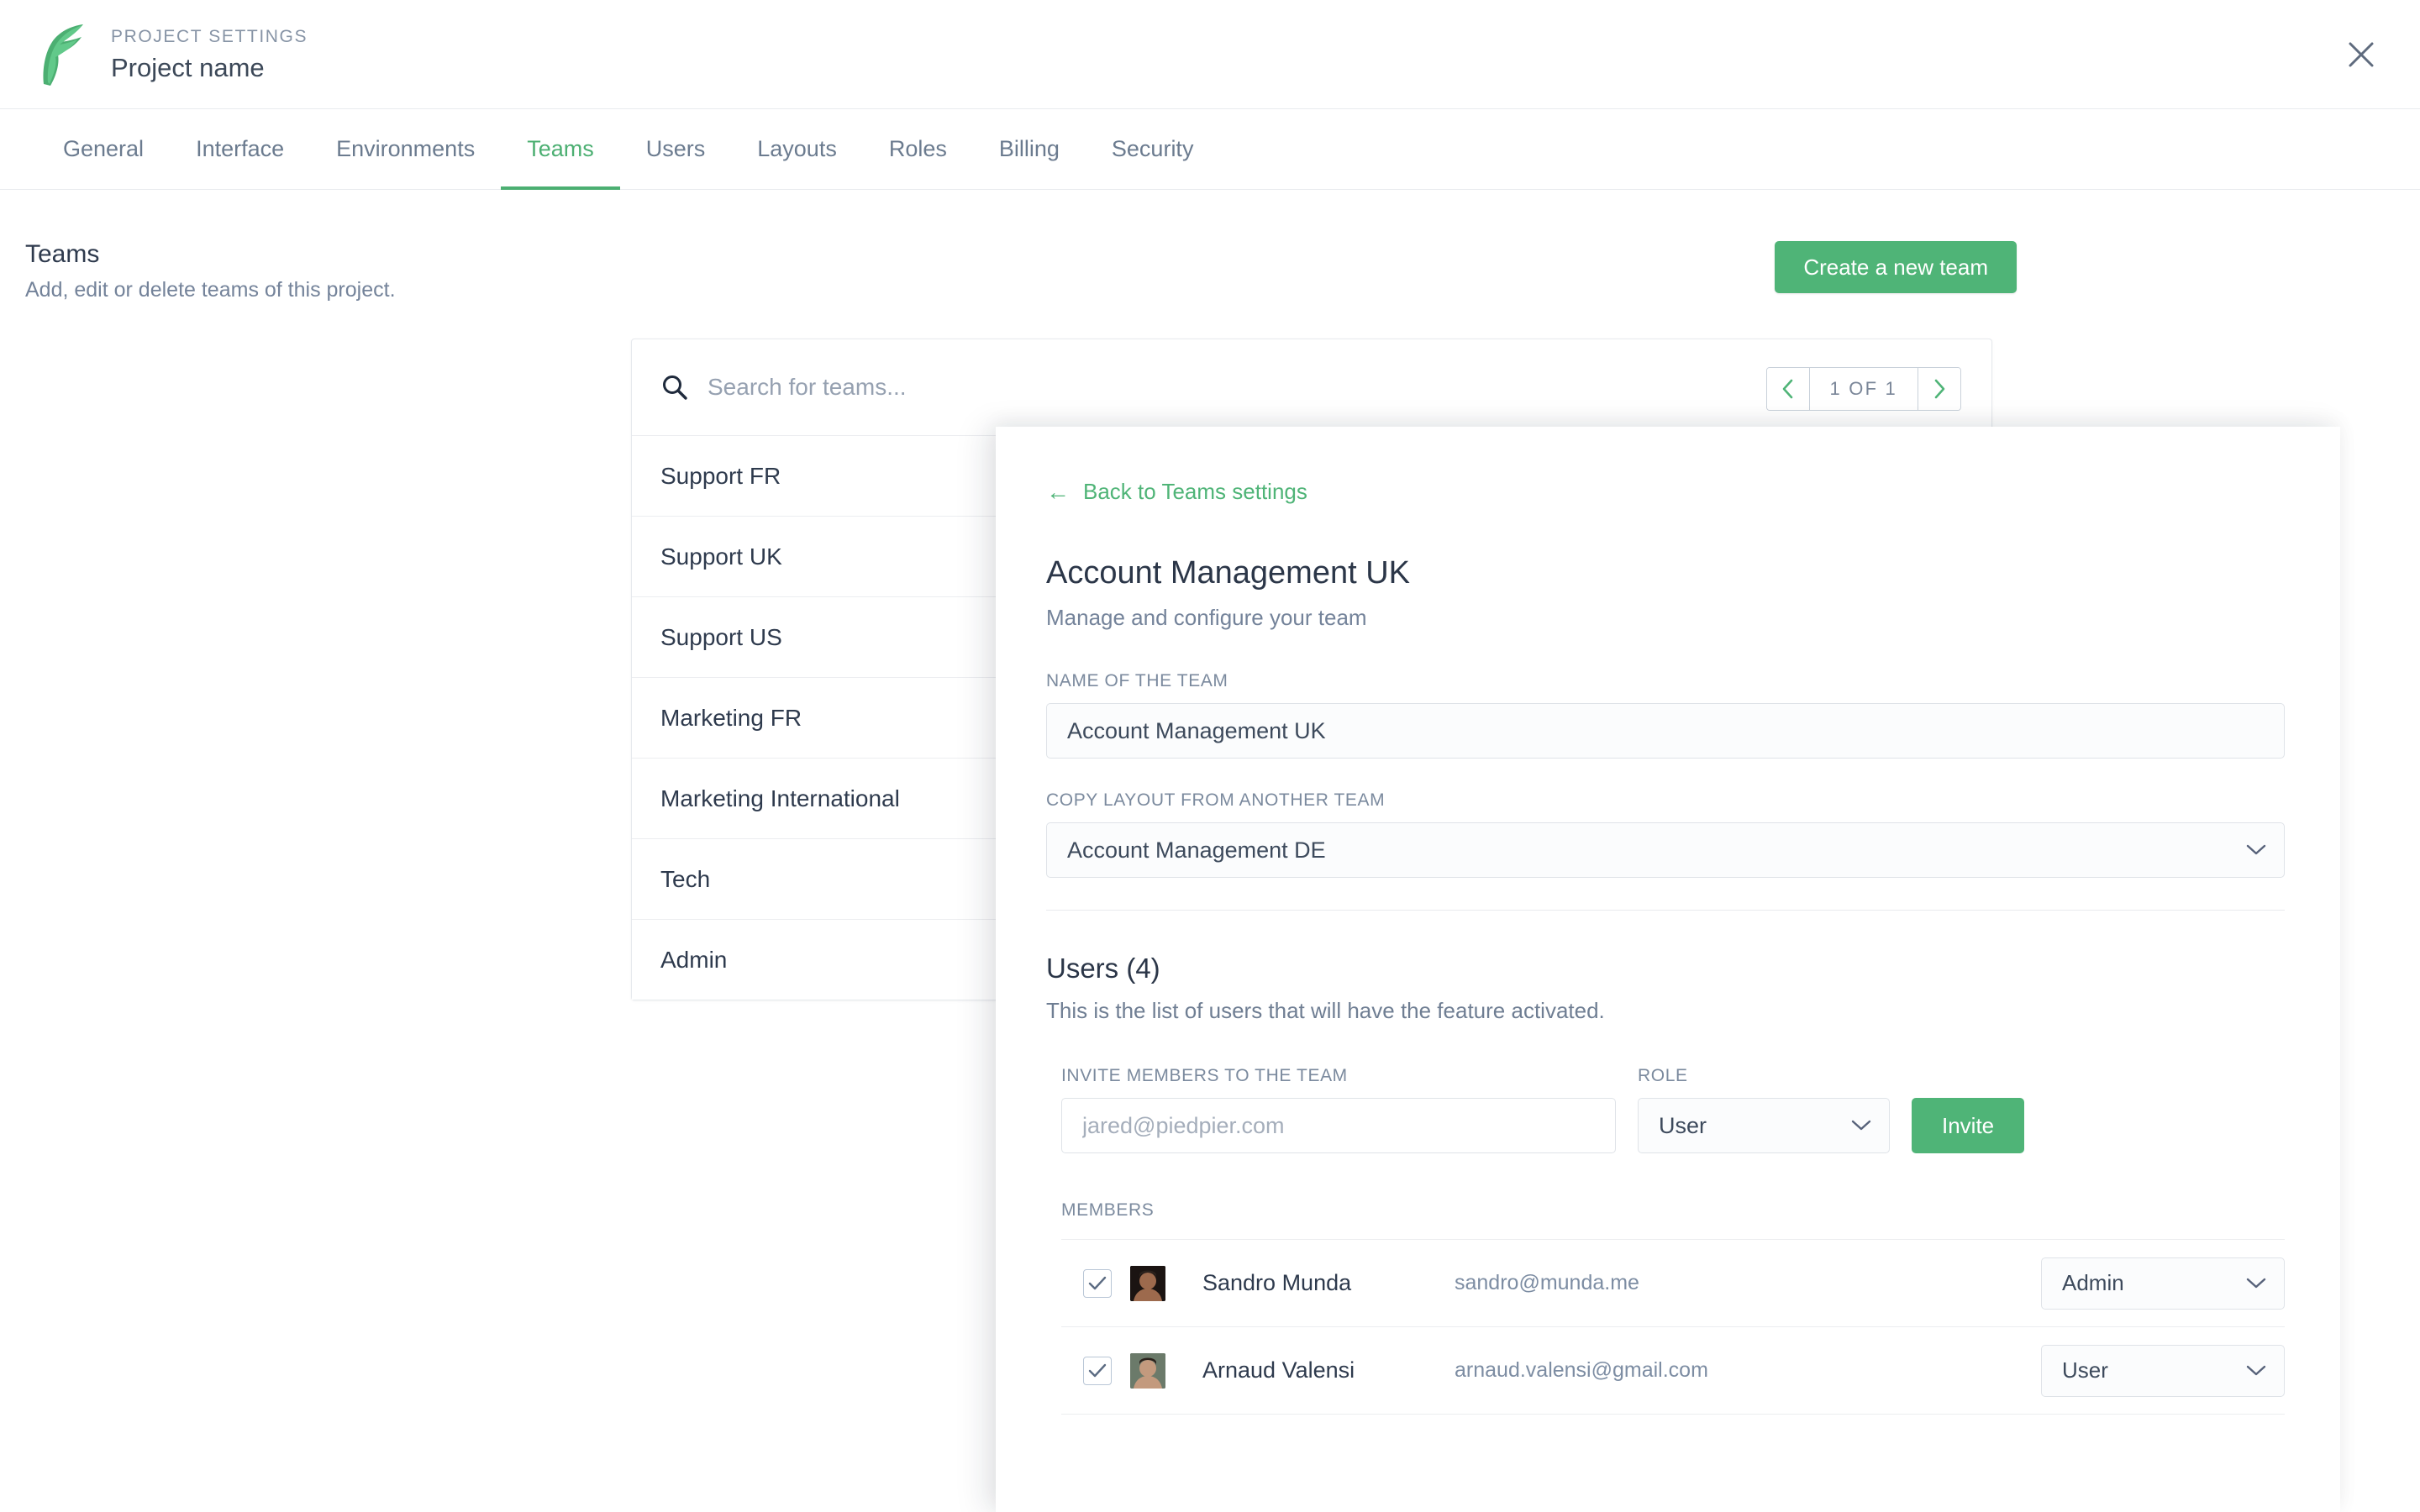  I want to click on tab-security: Security, so click(1153, 149).